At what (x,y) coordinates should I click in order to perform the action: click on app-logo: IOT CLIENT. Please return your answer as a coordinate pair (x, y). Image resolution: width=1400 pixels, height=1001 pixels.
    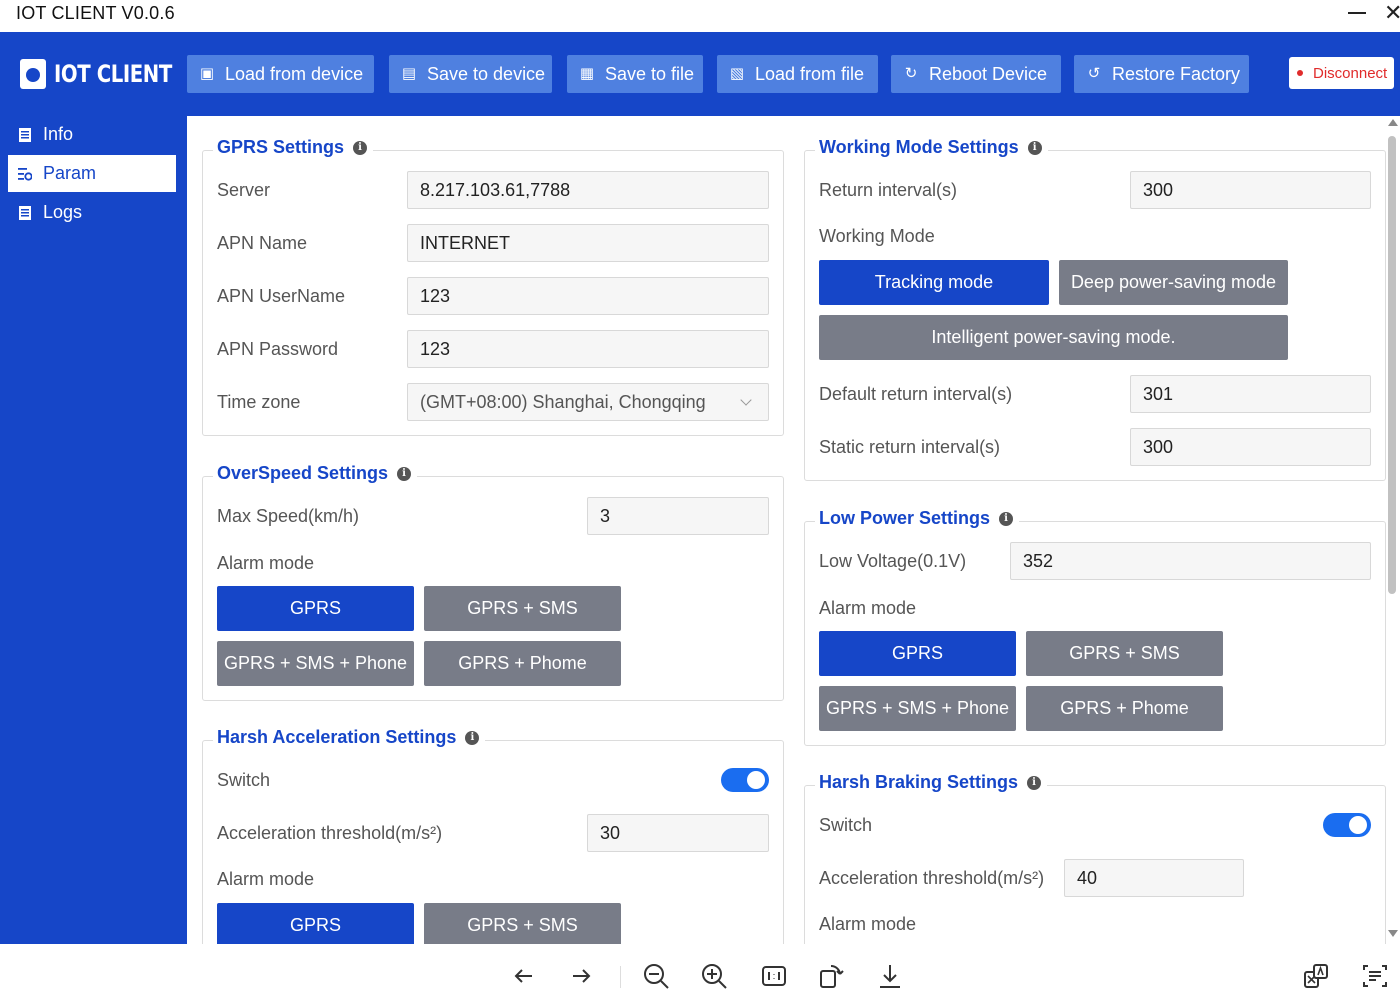
    Looking at the image, I should click on (109, 74).